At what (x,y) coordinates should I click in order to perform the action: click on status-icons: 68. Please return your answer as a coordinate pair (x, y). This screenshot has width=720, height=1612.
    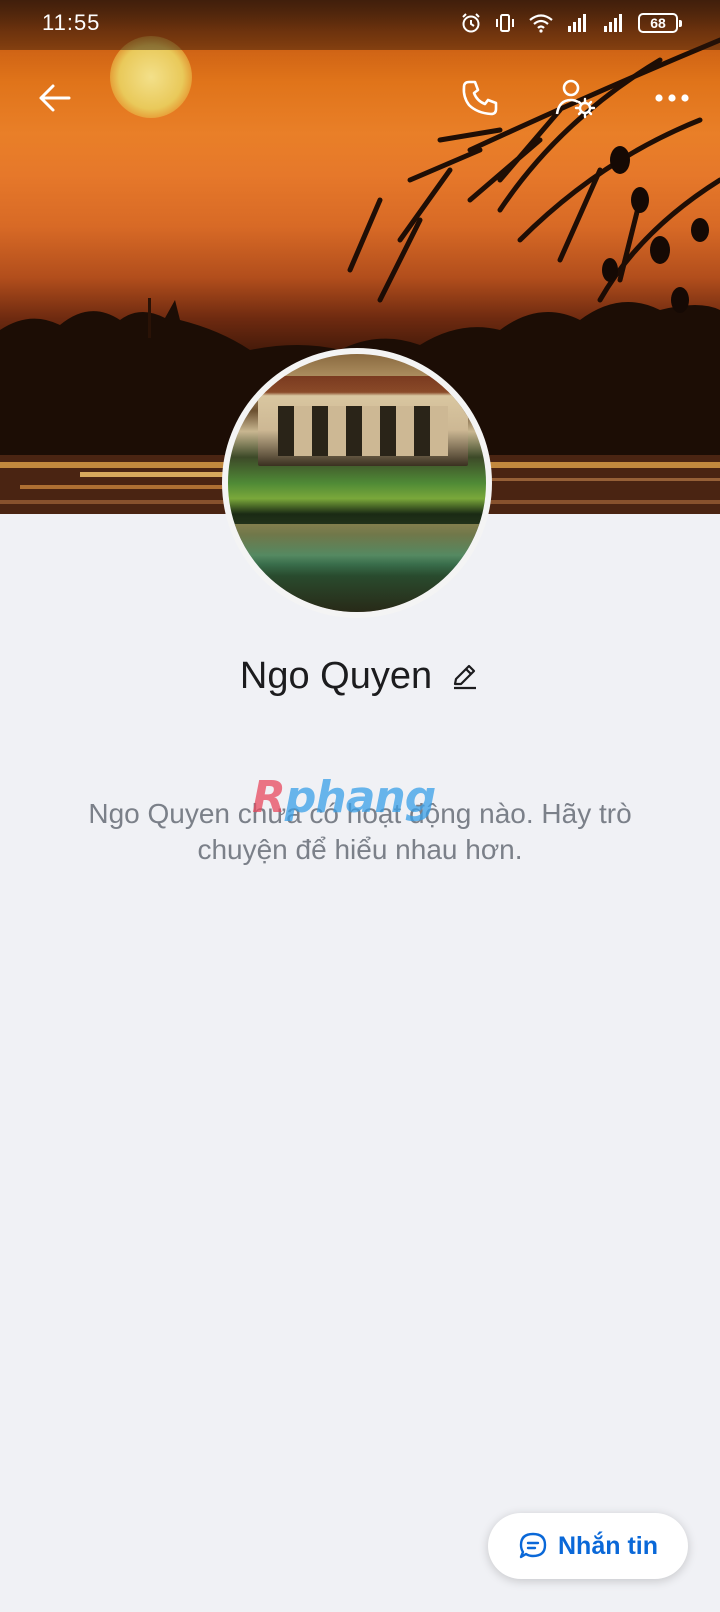
    Looking at the image, I should click on (571, 23).